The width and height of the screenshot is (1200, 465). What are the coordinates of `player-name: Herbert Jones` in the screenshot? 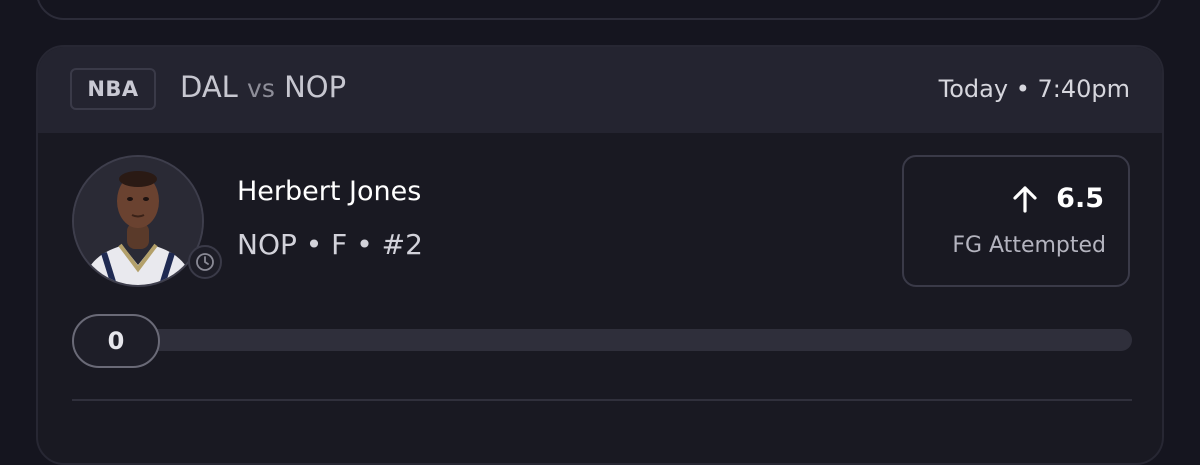 It's located at (329, 191).